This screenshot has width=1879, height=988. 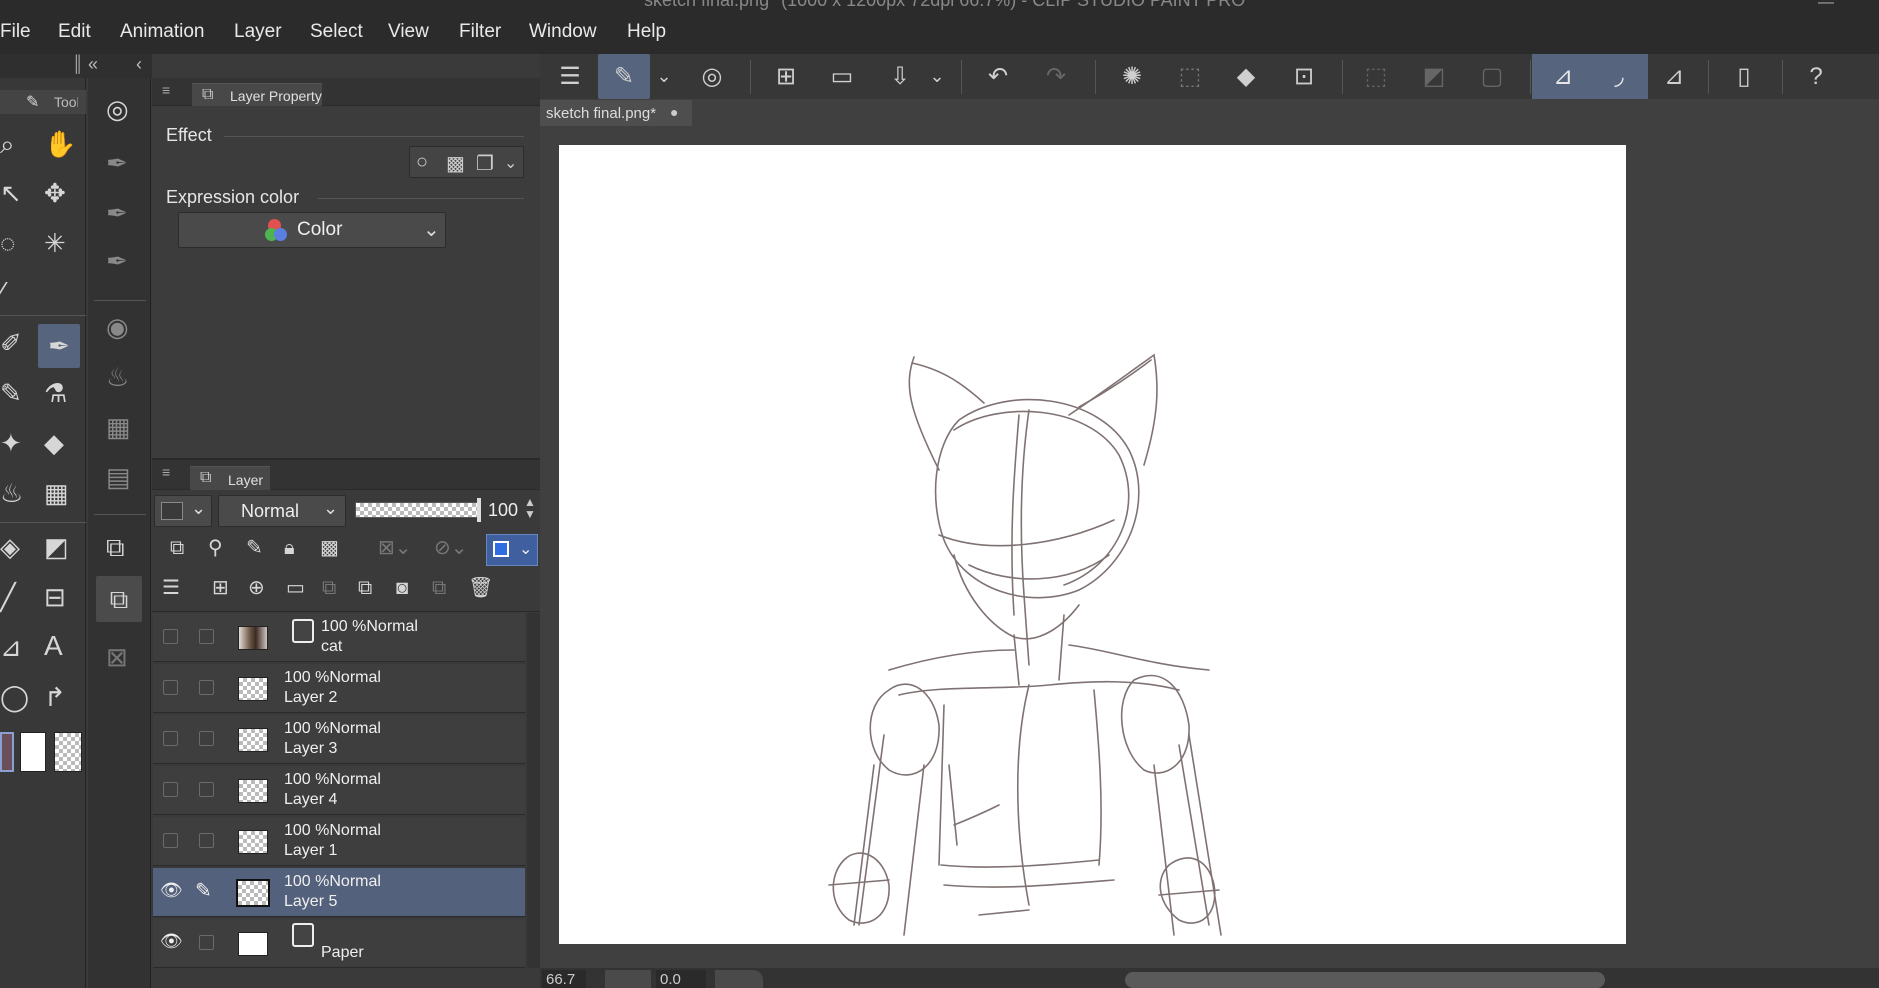 What do you see at coordinates (55, 393) in the screenshot?
I see `airbrush-icon: ⚗` at bounding box center [55, 393].